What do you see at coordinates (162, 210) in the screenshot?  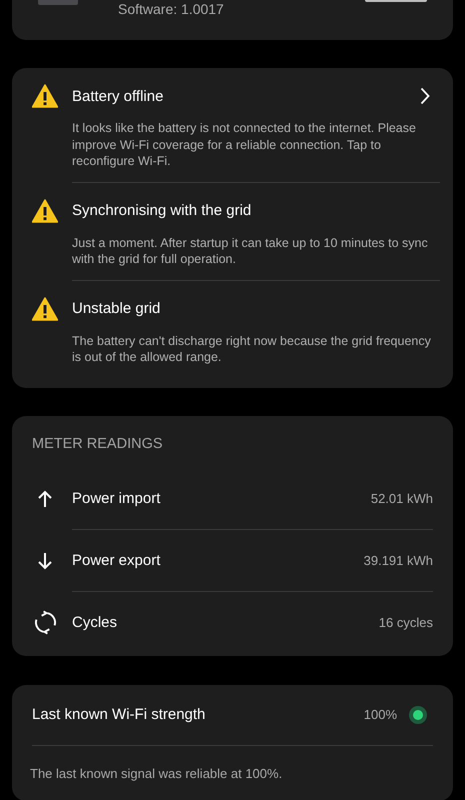 I see `alert-title: Synchronising with the grid` at bounding box center [162, 210].